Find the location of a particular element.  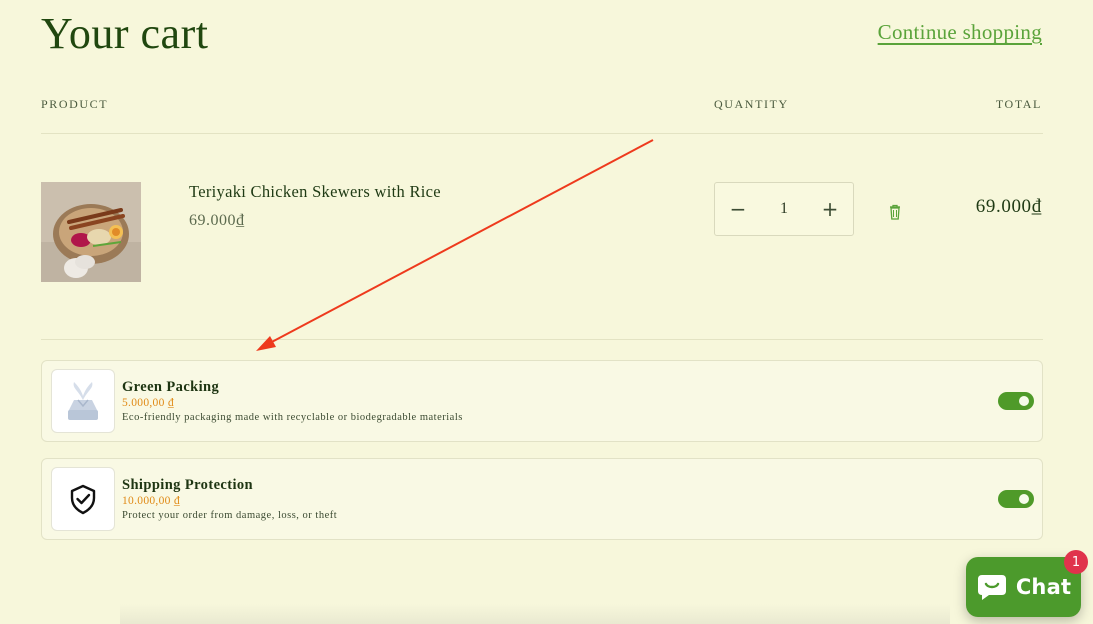

gift-box-icon is located at coordinates (83, 401).